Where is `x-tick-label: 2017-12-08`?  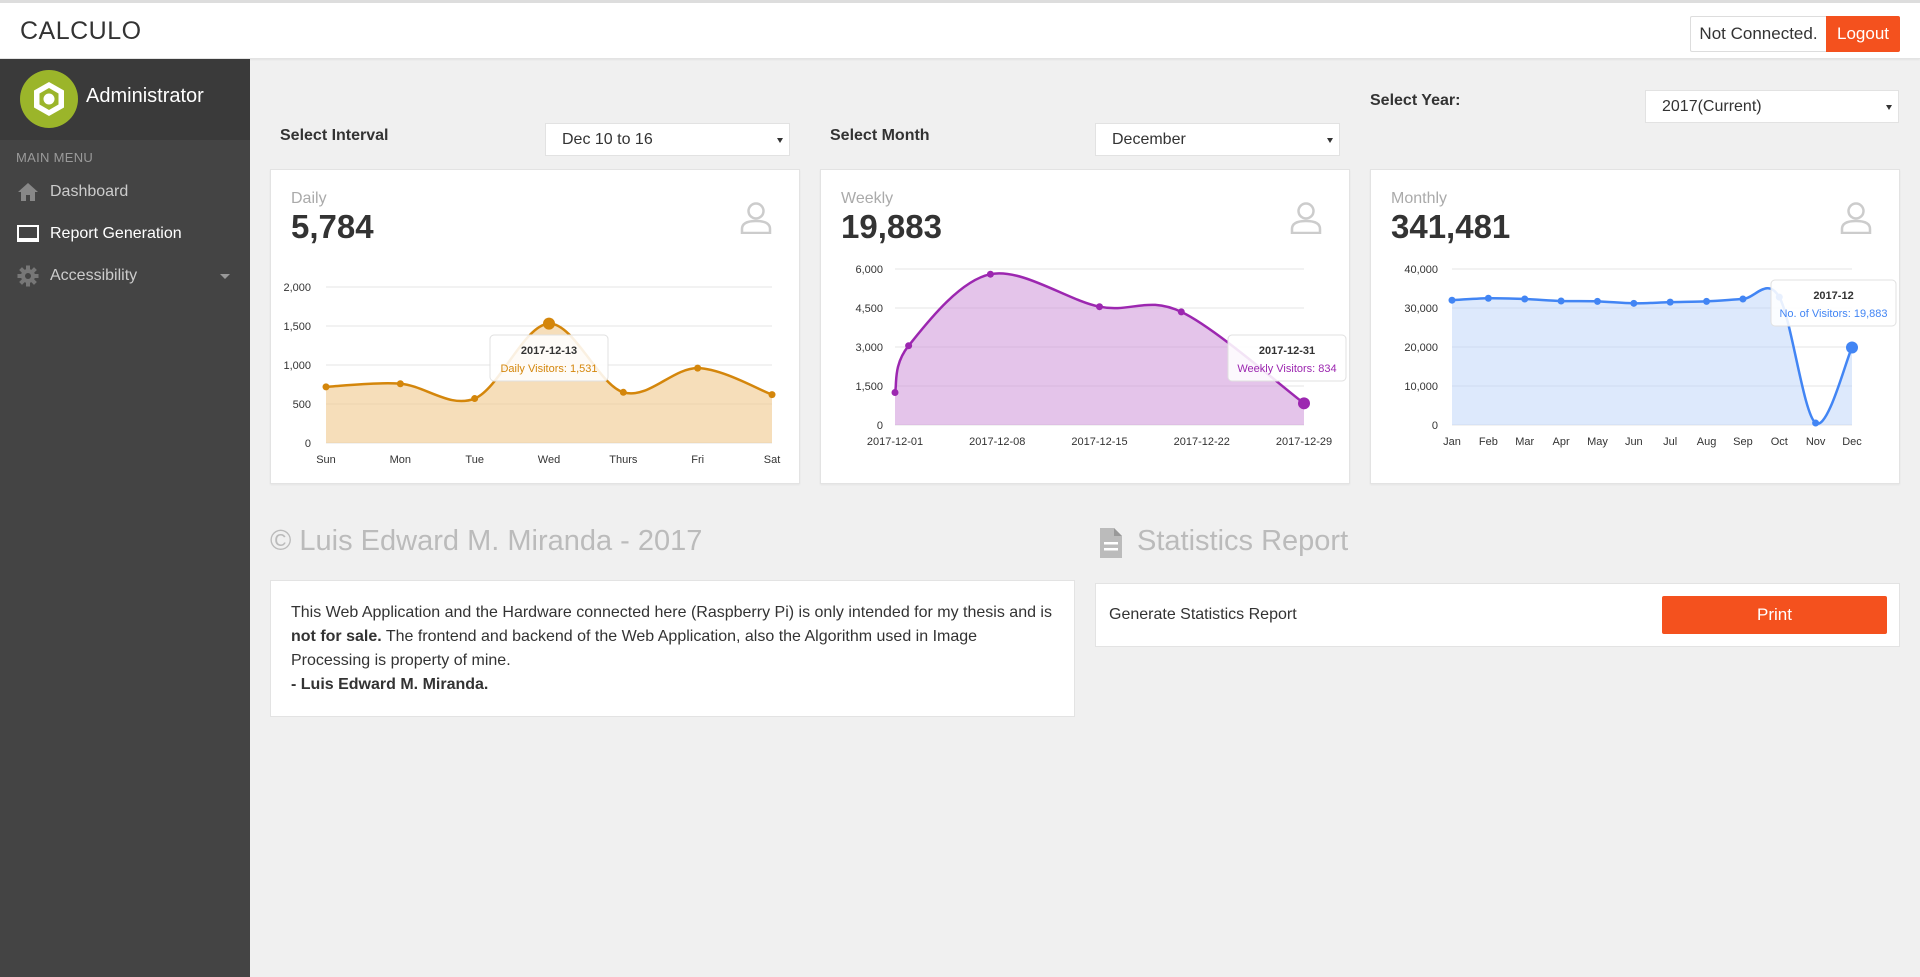 x-tick-label: 2017-12-08 is located at coordinates (997, 442).